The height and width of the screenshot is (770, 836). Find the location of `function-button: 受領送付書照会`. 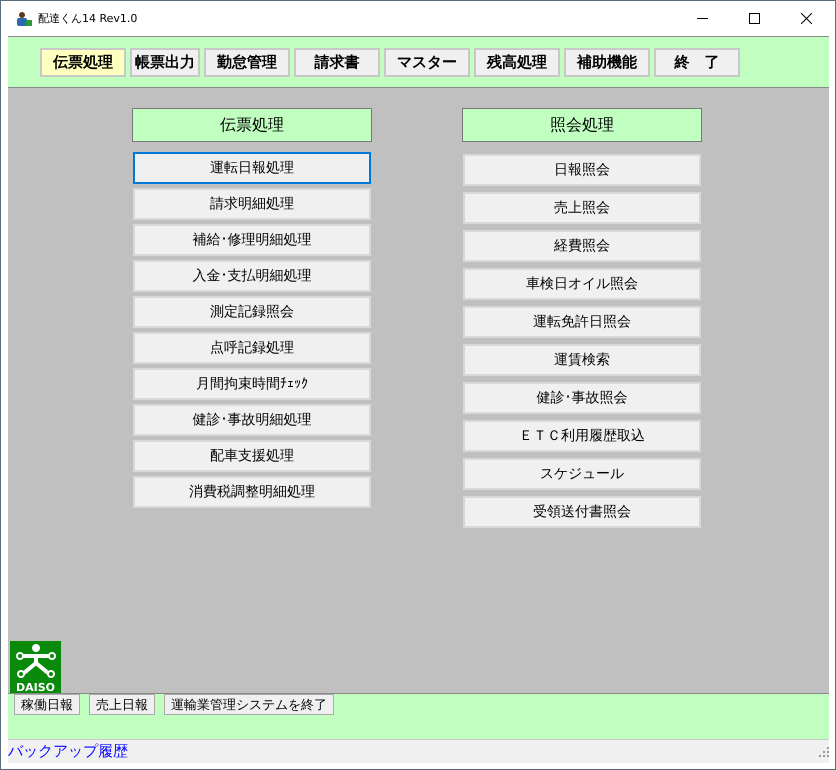

function-button: 受領送付書照会 is located at coordinates (582, 512).